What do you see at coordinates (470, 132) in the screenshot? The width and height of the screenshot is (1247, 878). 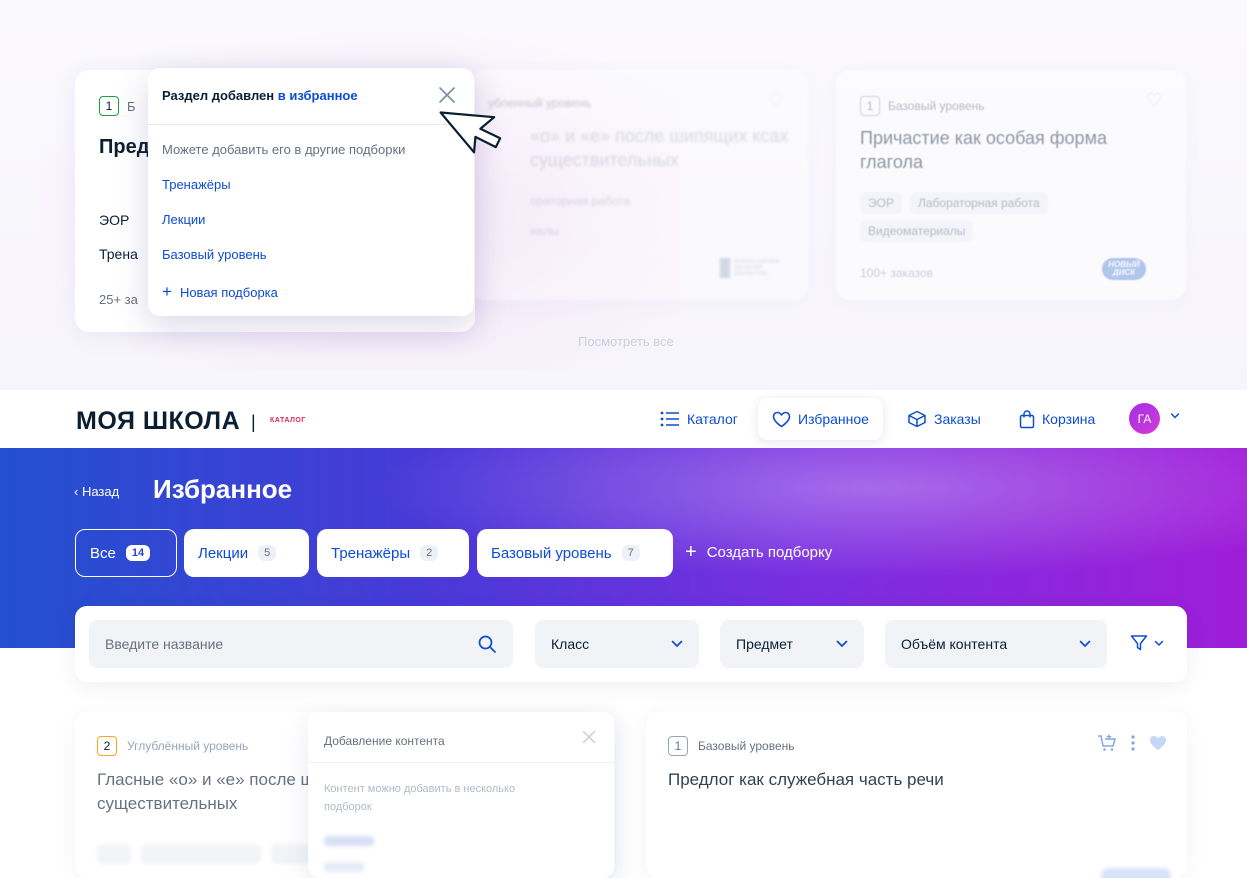 I see `pointer-cursor-icon` at bounding box center [470, 132].